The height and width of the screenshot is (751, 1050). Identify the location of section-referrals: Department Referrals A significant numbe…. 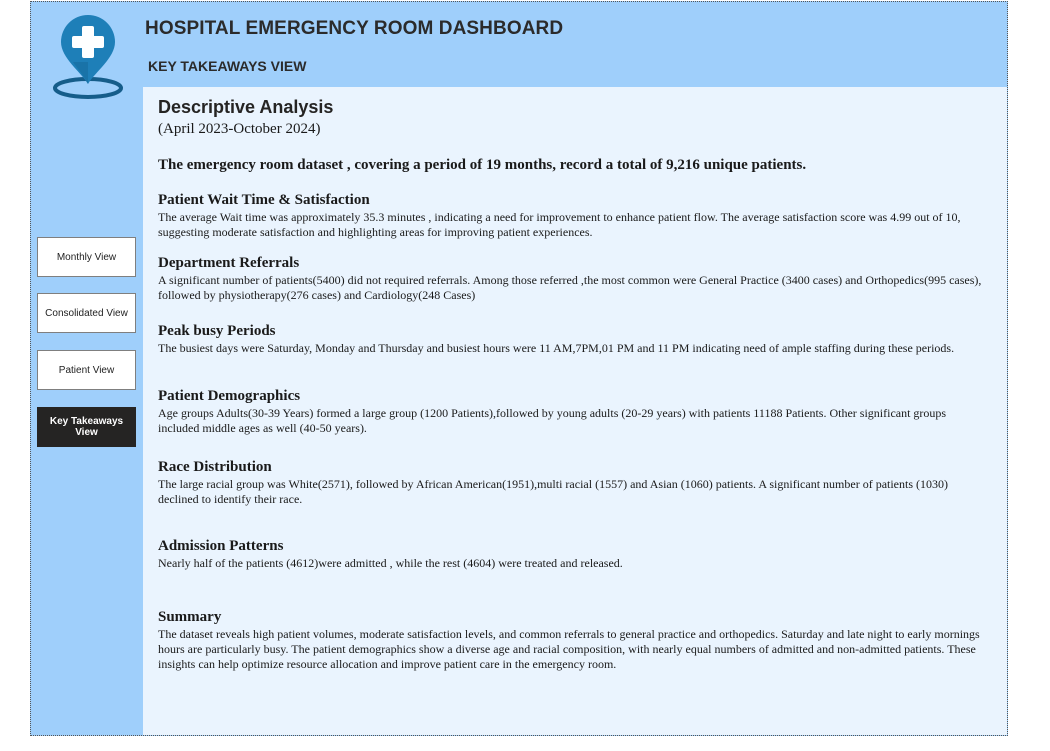
(570, 279).